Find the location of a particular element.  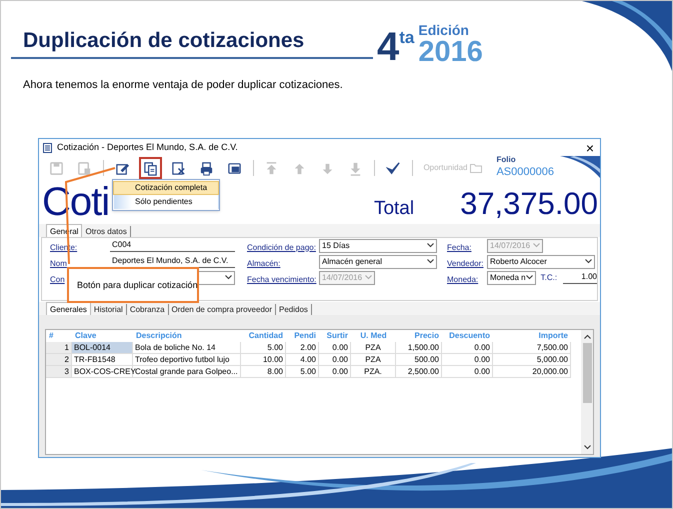

input-field: C004 is located at coordinates (172, 246).